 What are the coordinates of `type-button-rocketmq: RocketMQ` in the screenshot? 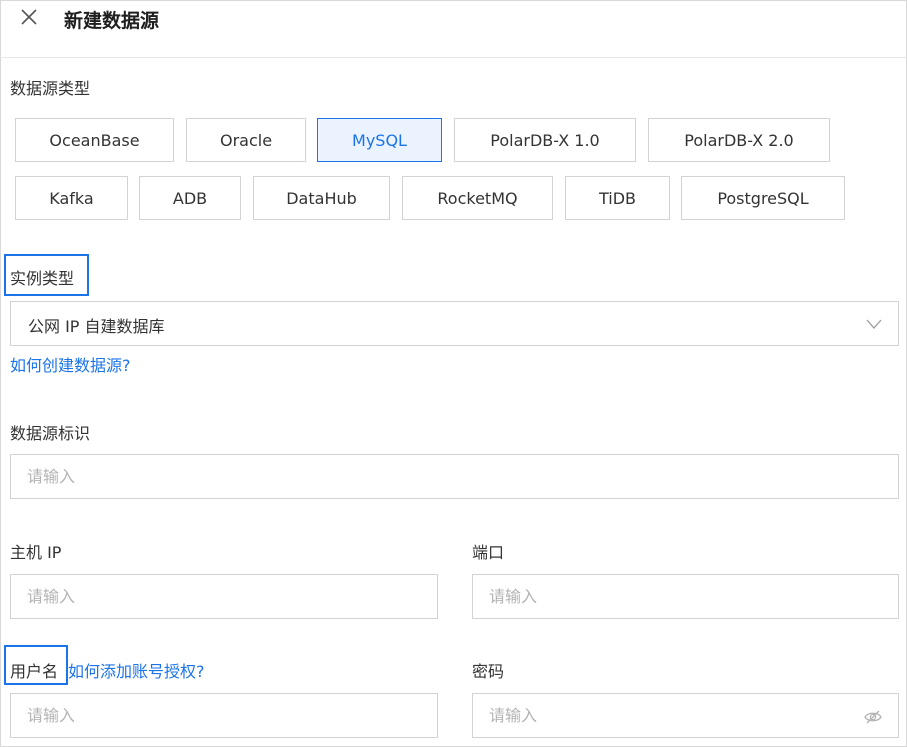 It's located at (477, 198).